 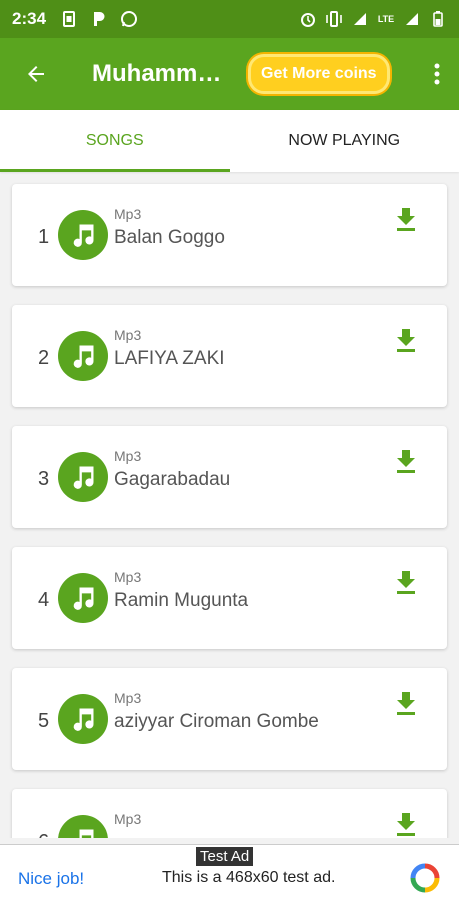 What do you see at coordinates (344, 141) in the screenshot?
I see `tab-now-playing: NOW PLAYING` at bounding box center [344, 141].